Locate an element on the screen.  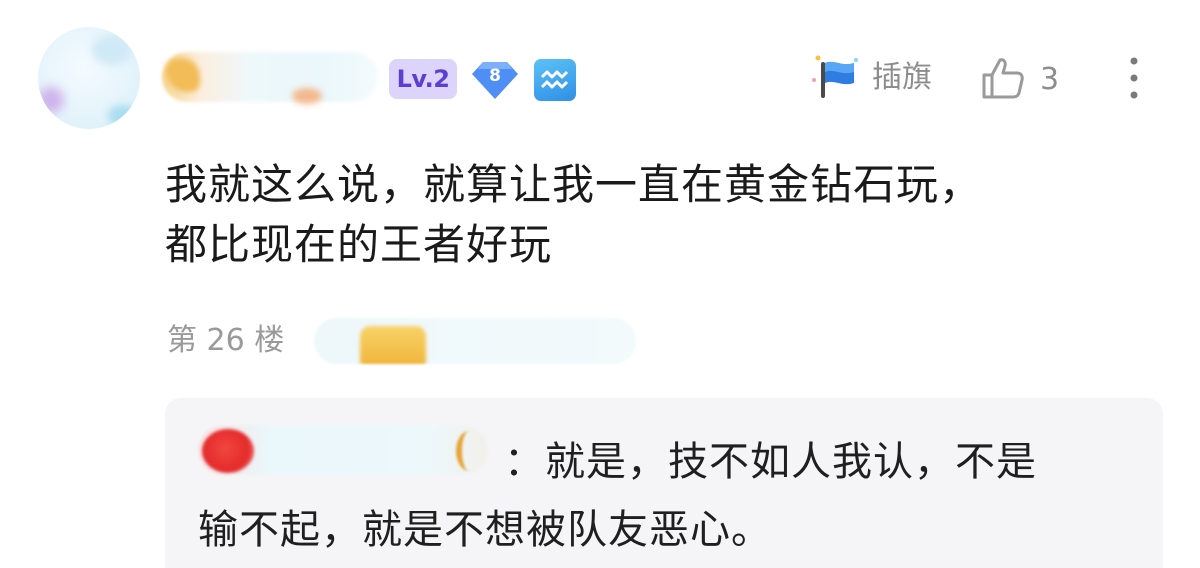
post-line-2: 都比现在的王者好玩 is located at coordinates (359, 244).